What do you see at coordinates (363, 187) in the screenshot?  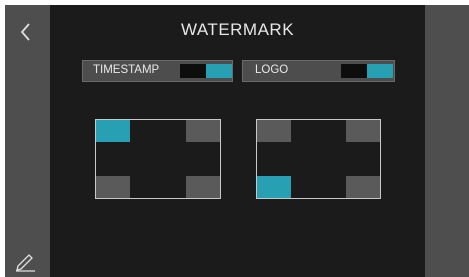 I see `logo-position-bottom-right` at bounding box center [363, 187].